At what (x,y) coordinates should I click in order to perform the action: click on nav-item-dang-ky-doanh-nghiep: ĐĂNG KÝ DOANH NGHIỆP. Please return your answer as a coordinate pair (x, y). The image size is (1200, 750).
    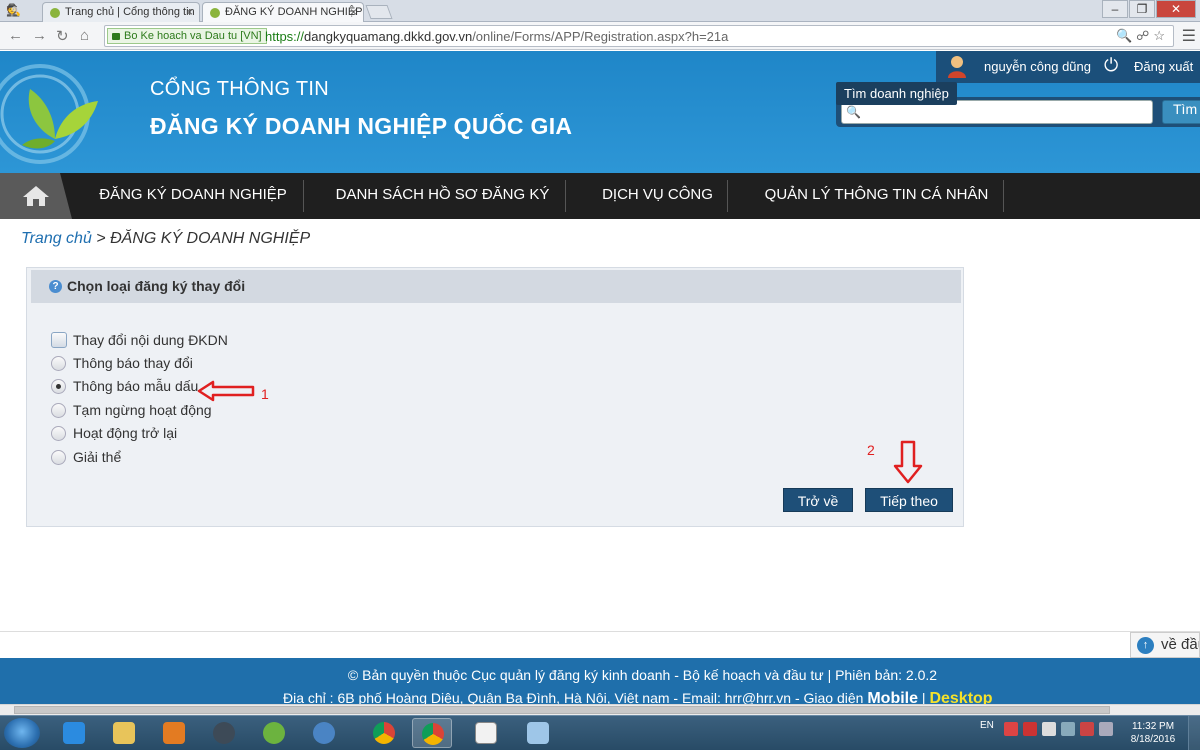
    Looking at the image, I should click on (193, 196).